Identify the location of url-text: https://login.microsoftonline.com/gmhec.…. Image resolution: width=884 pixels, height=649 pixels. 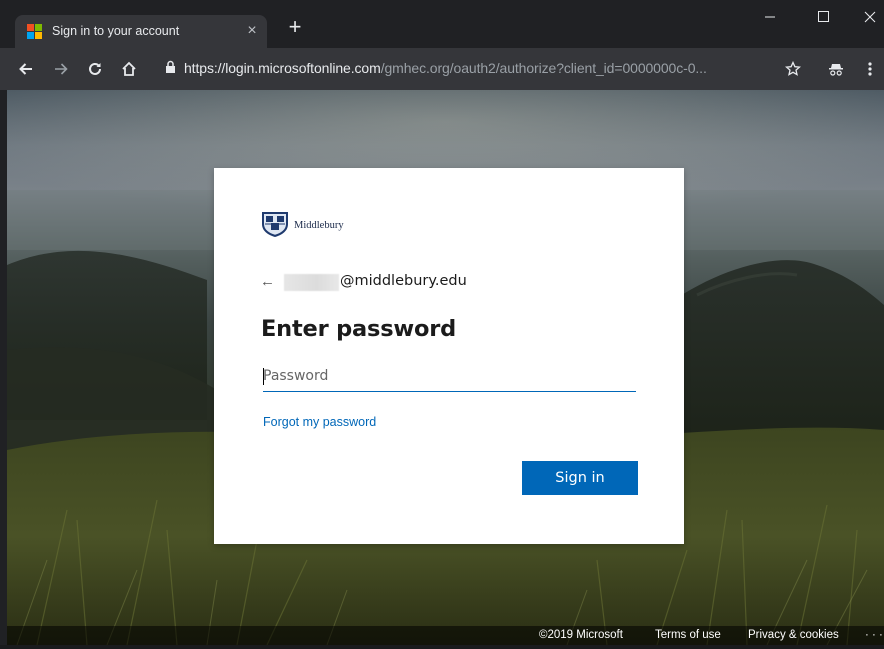
(445, 68).